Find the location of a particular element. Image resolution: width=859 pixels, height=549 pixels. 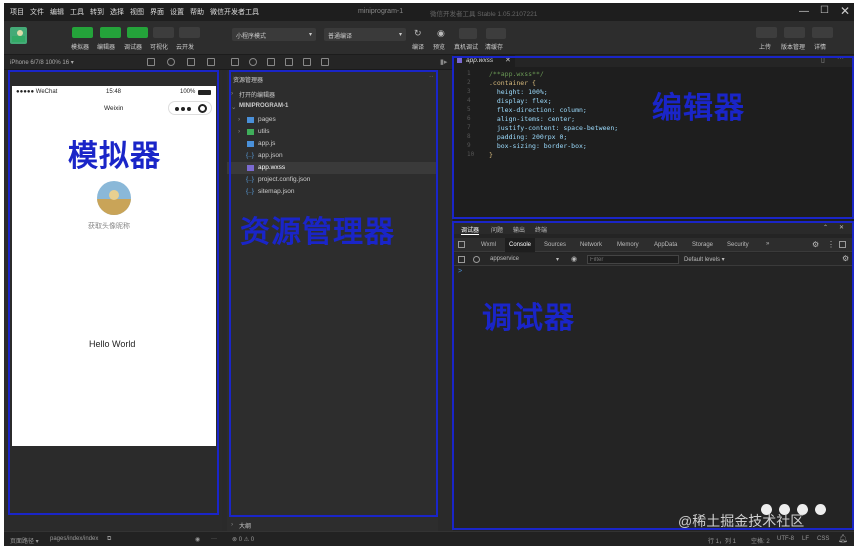

version-label: 版本管理 is located at coordinates (793, 48).